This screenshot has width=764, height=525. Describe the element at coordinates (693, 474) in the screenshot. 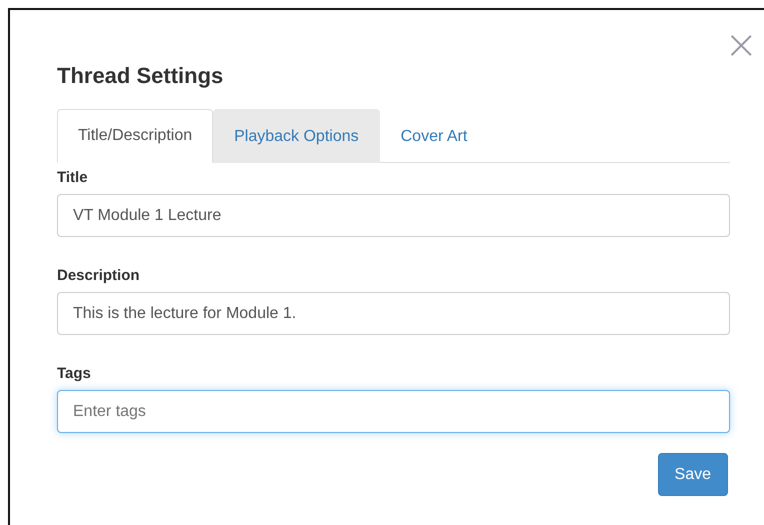

I see `save-button: Save` at that location.